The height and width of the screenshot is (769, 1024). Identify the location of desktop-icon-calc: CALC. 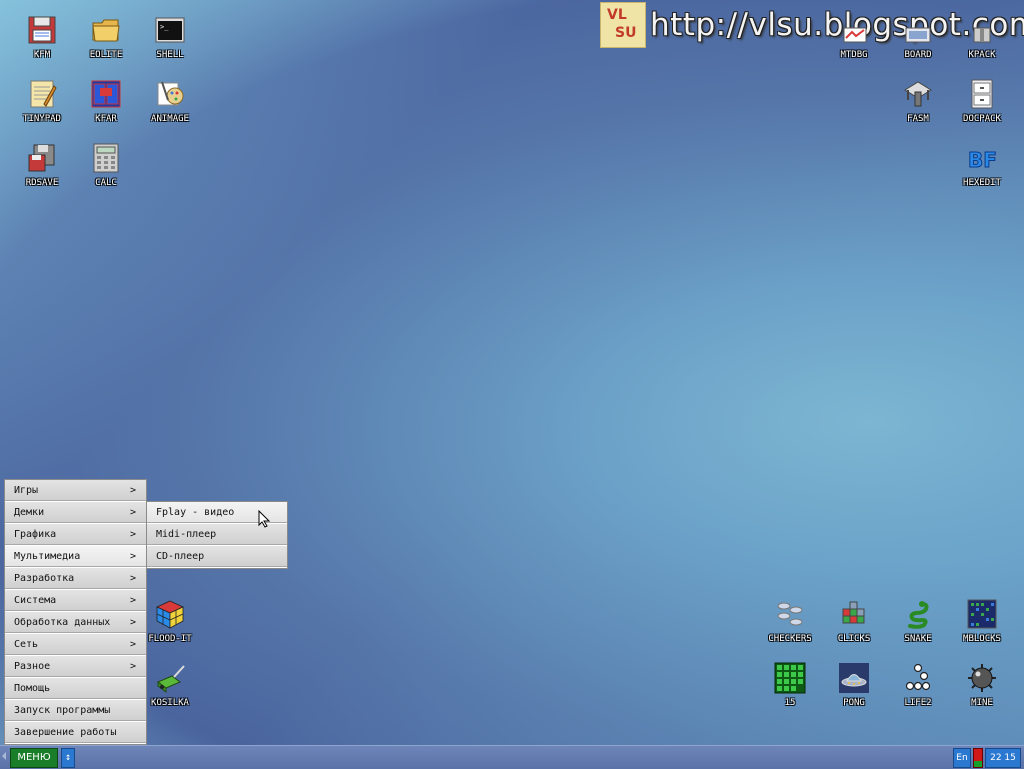
(106, 172).